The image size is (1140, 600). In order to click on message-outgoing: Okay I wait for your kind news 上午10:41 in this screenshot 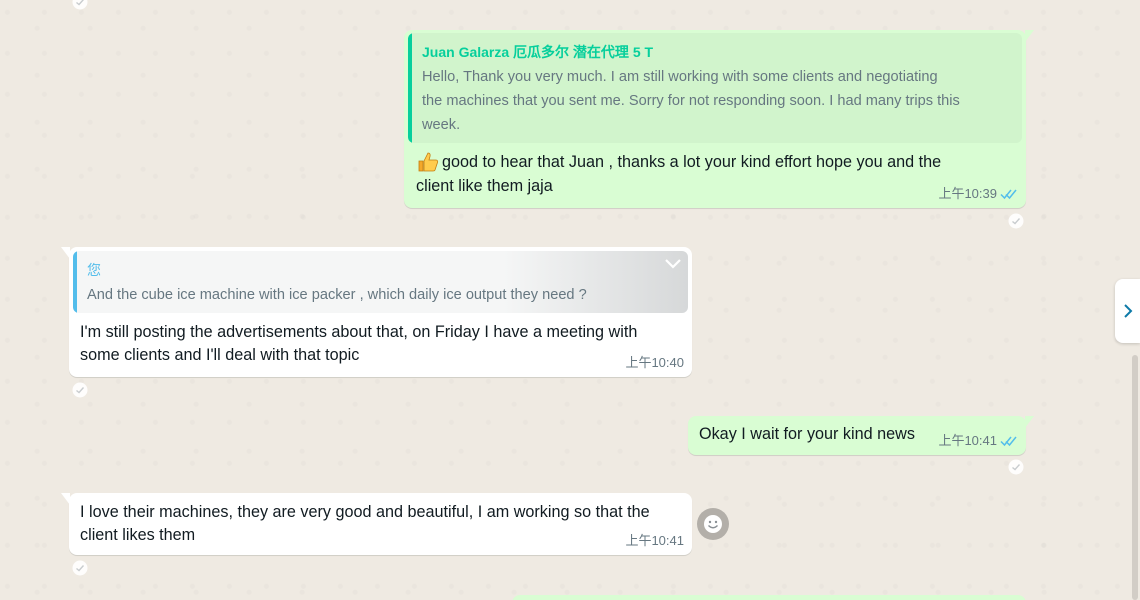, I will do `click(861, 435)`.